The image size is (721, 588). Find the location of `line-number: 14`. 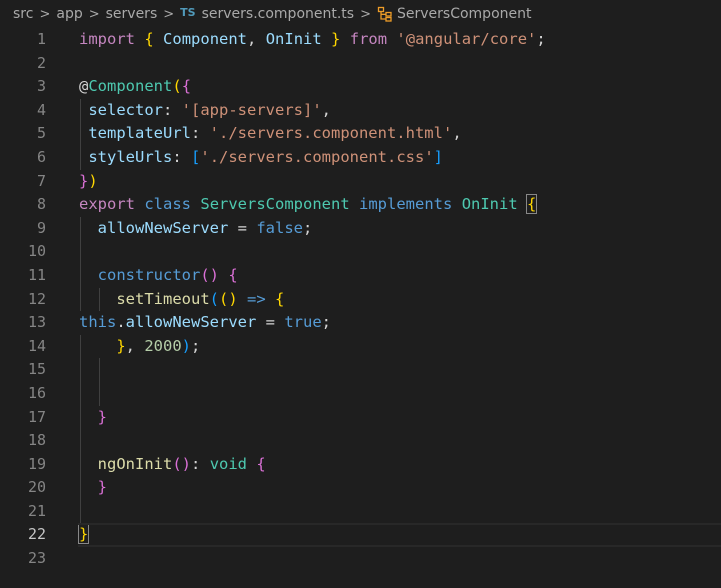

line-number: 14 is located at coordinates (36, 345).